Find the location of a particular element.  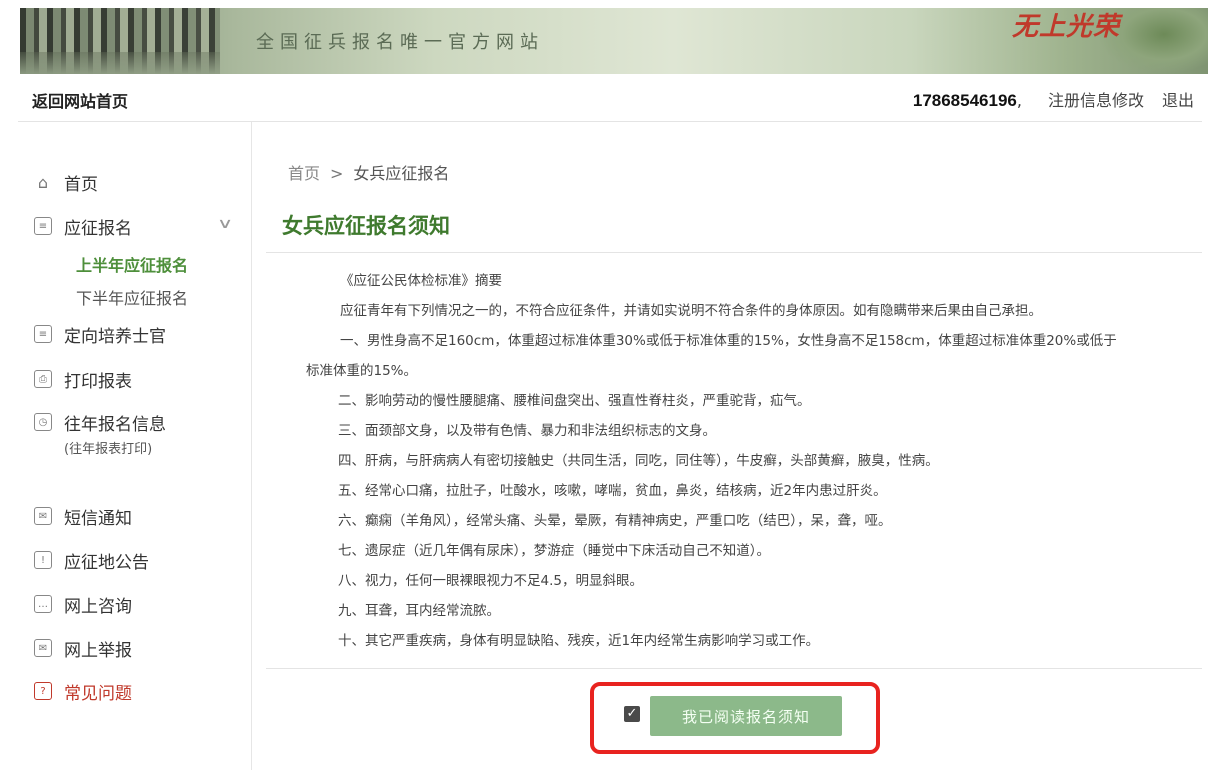

notice-heading: 《应征公民体检标准》摘要 is located at coordinates (421, 281).